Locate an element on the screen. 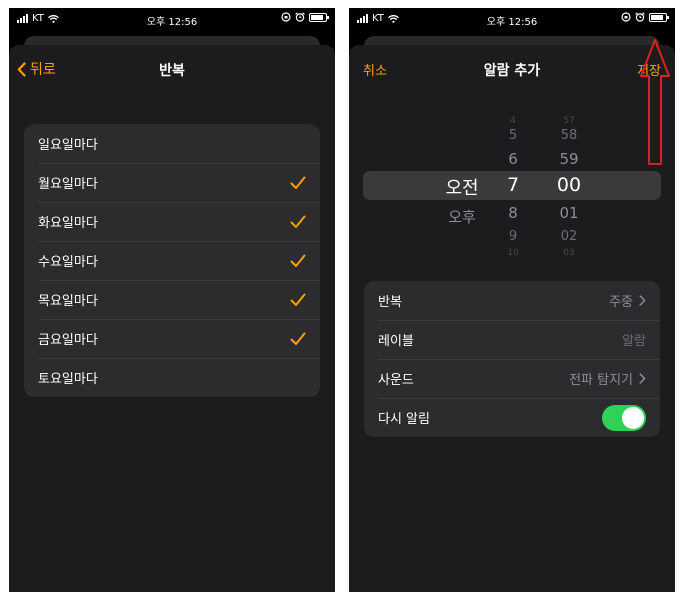  label-label: 레이블 is located at coordinates (396, 341).